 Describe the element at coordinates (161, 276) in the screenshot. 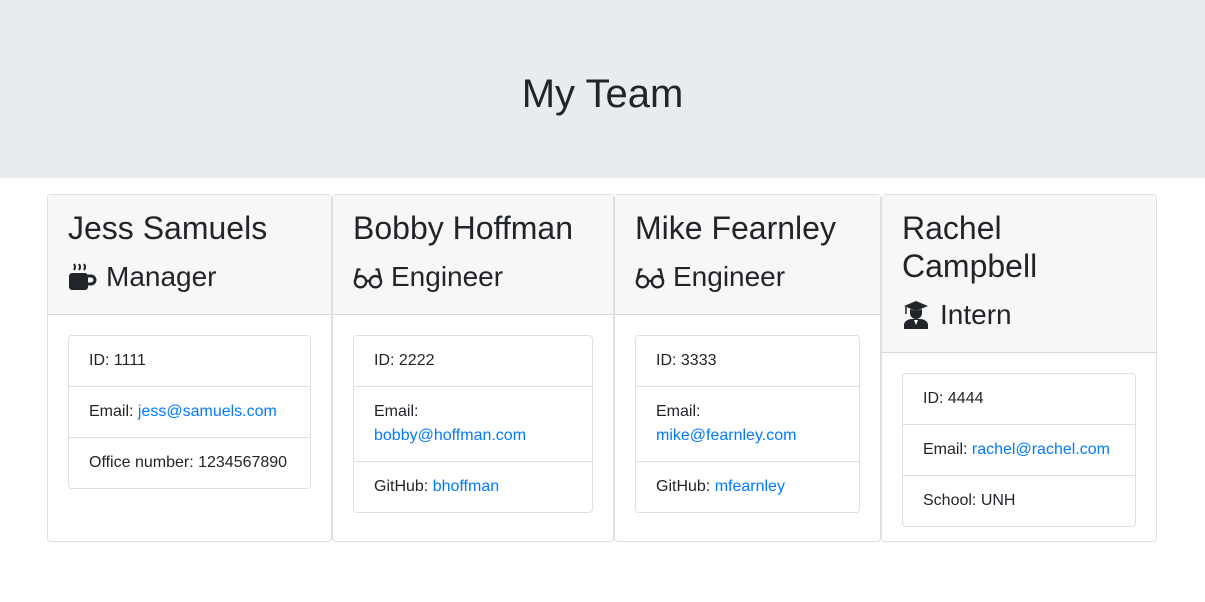

I see `role-label: Manager` at that location.